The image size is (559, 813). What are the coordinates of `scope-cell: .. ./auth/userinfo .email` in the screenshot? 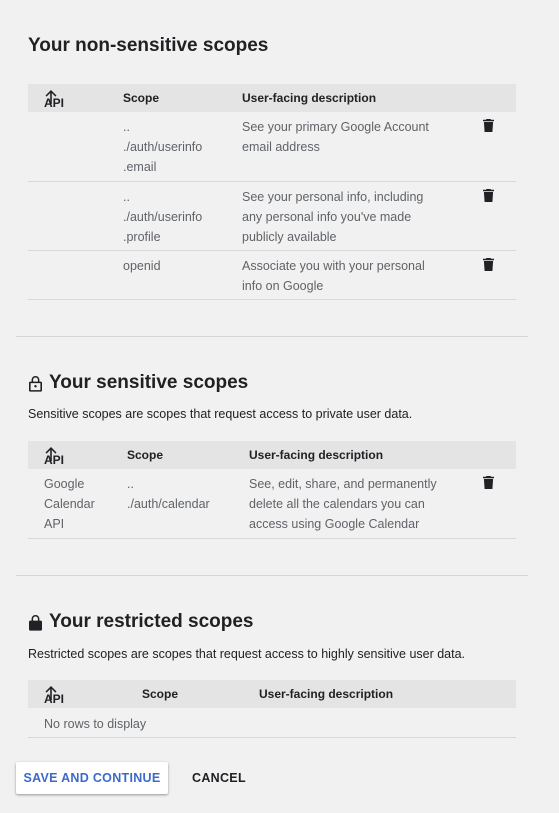 It's located at (162, 147).